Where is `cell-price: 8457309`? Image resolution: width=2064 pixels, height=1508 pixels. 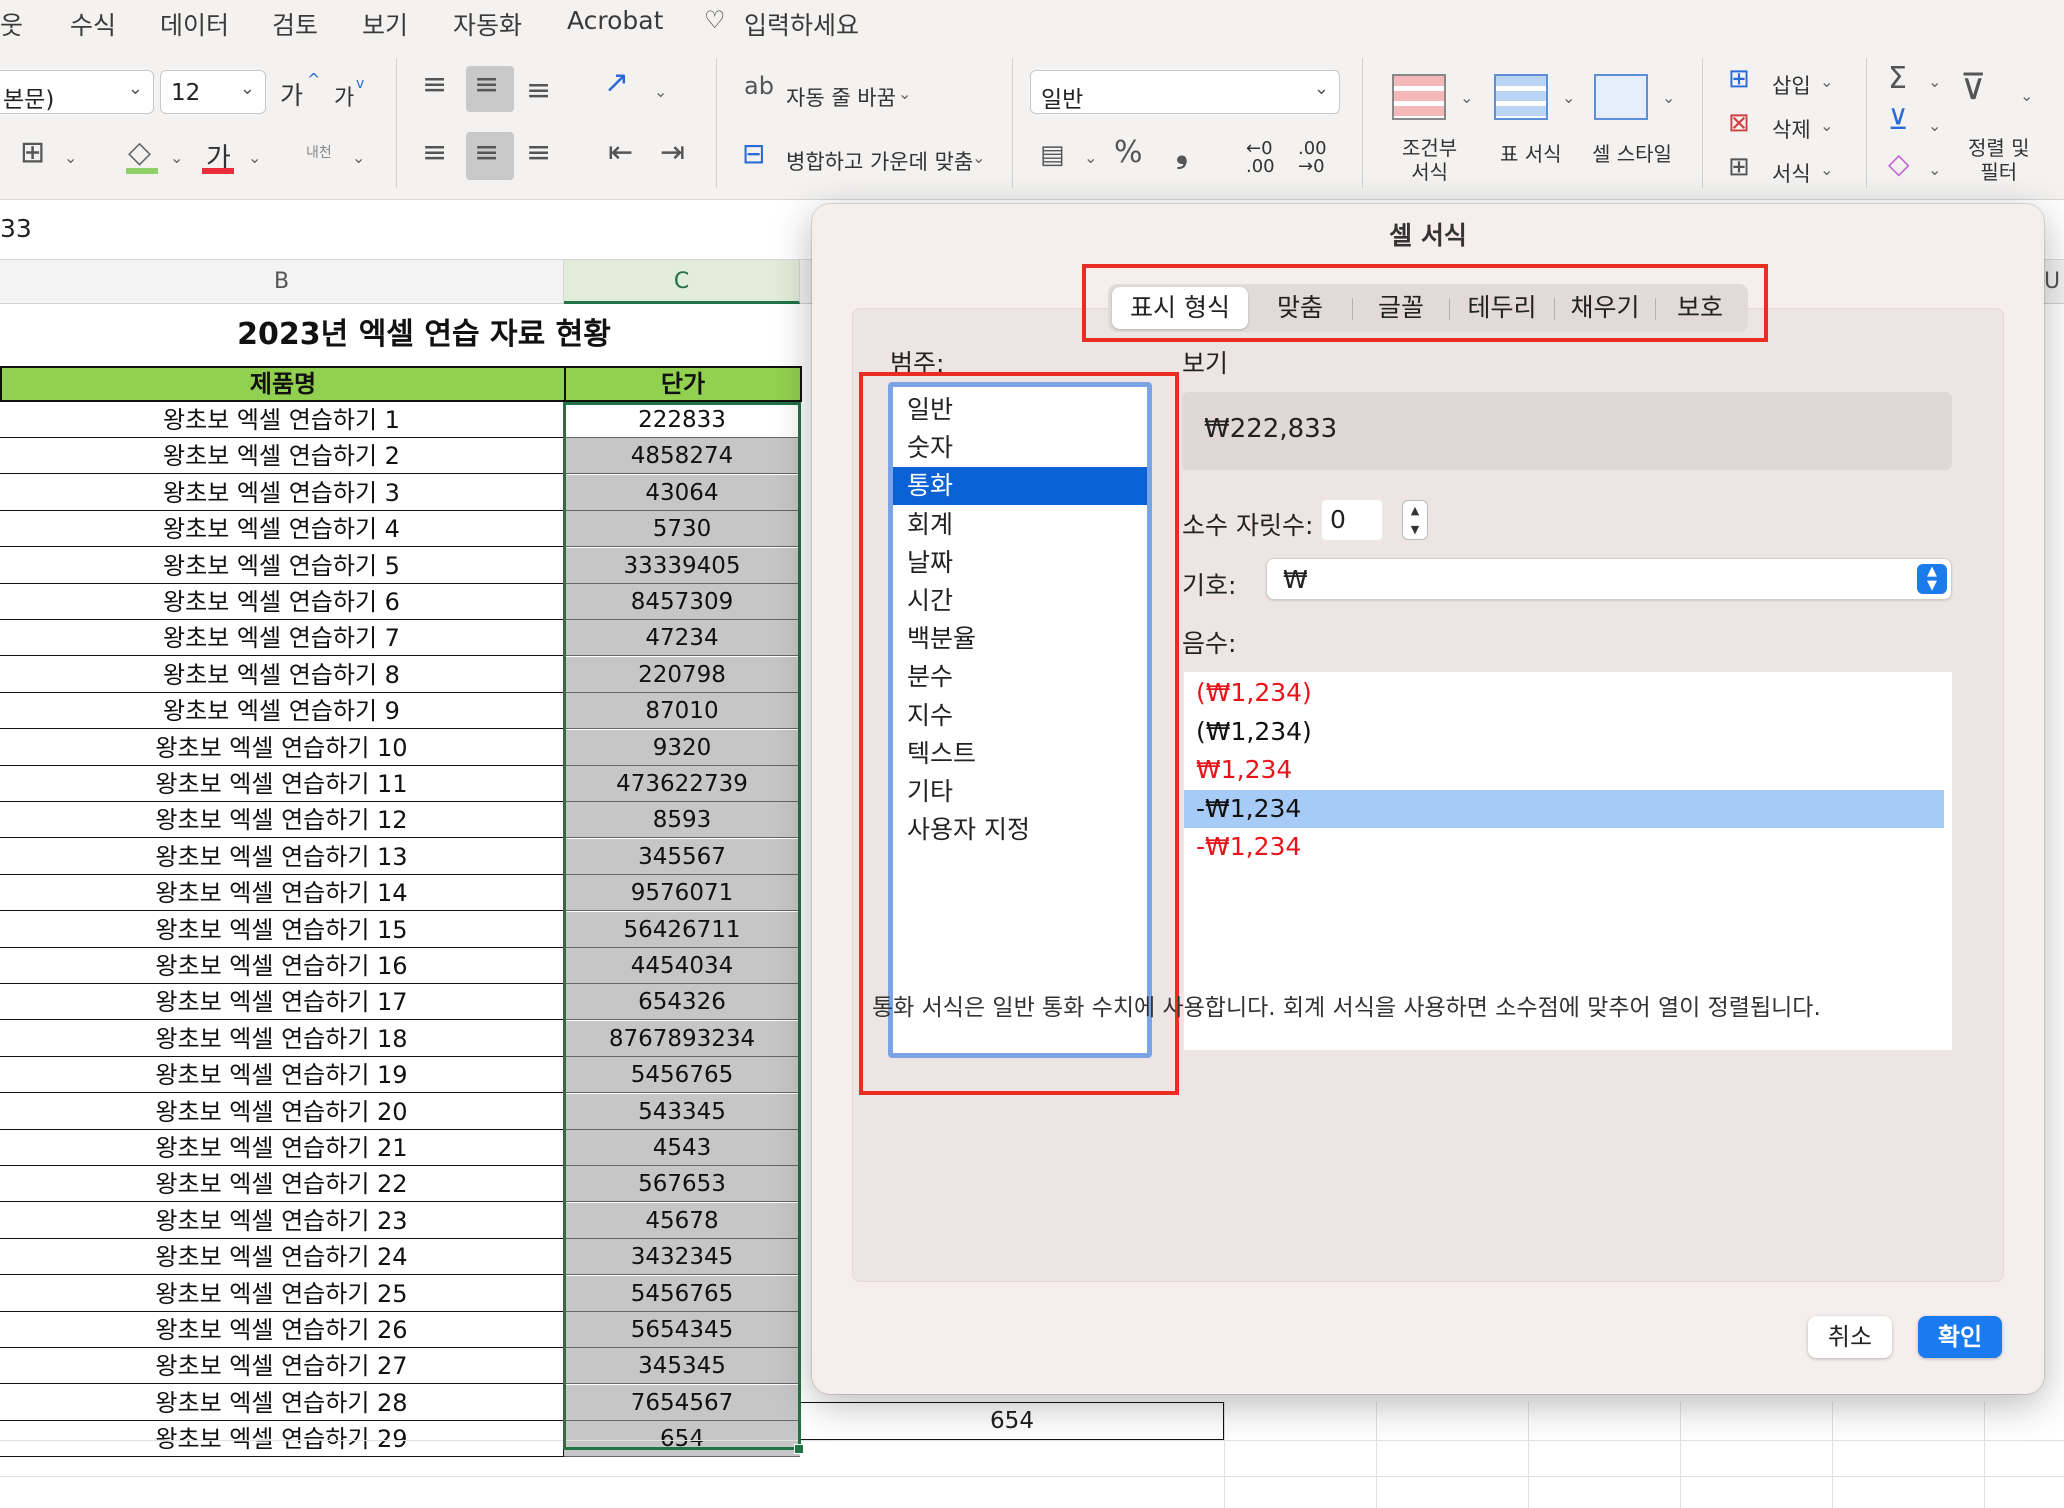 cell-price: 8457309 is located at coordinates (682, 602).